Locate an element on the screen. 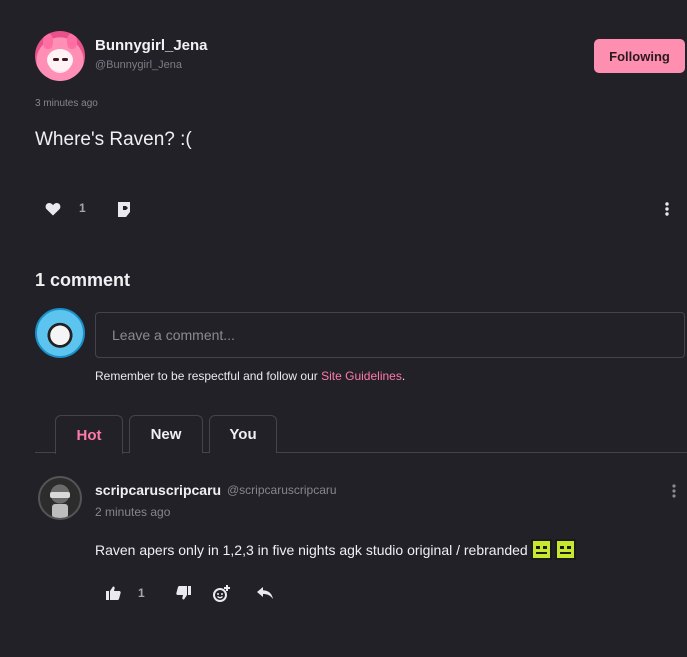 This screenshot has width=687, height=657. commenter-handle: @scripcaruscripcaru is located at coordinates (282, 490).